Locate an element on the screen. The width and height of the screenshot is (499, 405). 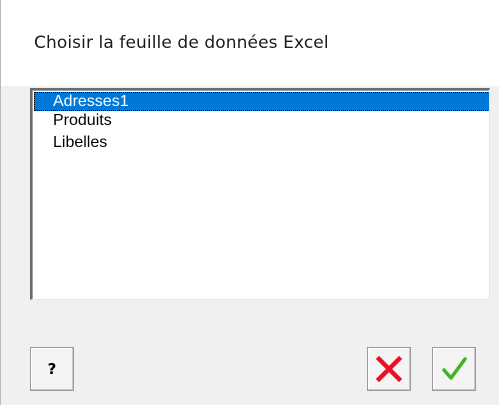
cancel-button is located at coordinates (389, 369).